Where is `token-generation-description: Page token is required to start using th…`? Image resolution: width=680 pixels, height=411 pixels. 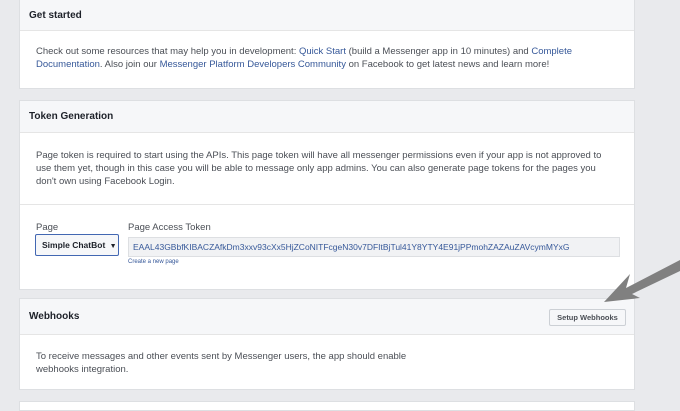
token-generation-description: Page token is required to start using th… is located at coordinates (319, 168).